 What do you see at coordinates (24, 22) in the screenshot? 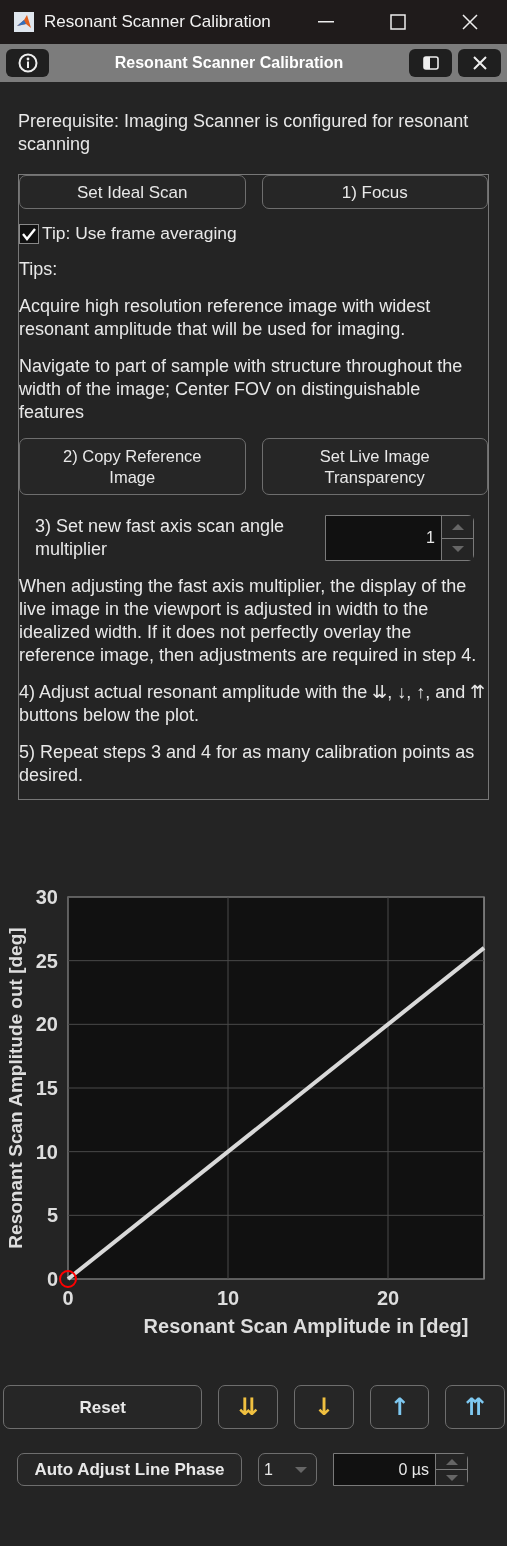
I see `app-icon` at bounding box center [24, 22].